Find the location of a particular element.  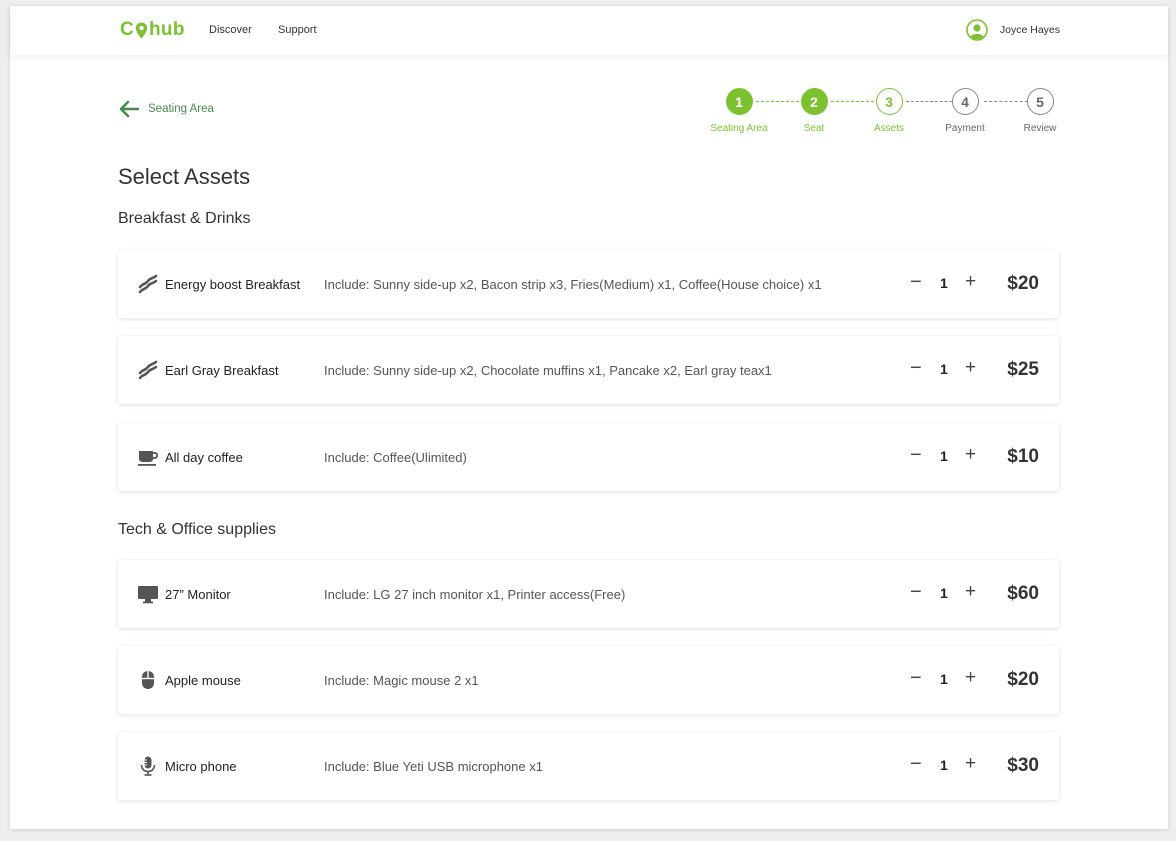

asset-price: $10 is located at coordinates (1023, 456).